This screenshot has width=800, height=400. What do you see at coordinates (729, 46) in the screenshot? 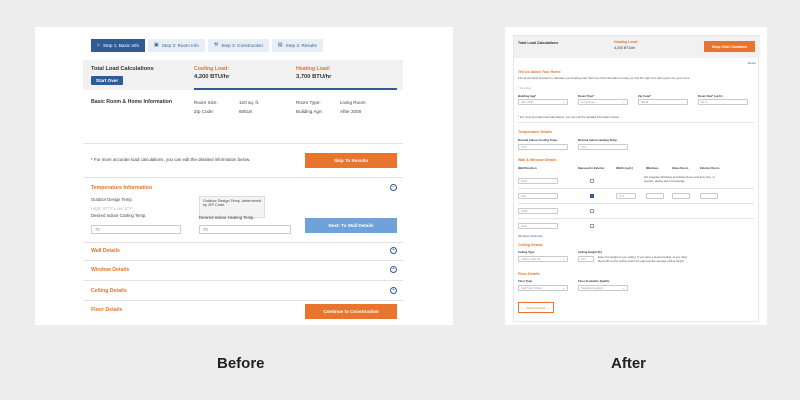
I see `shop-hvac-button: Shop HVAC Solutions` at bounding box center [729, 46].